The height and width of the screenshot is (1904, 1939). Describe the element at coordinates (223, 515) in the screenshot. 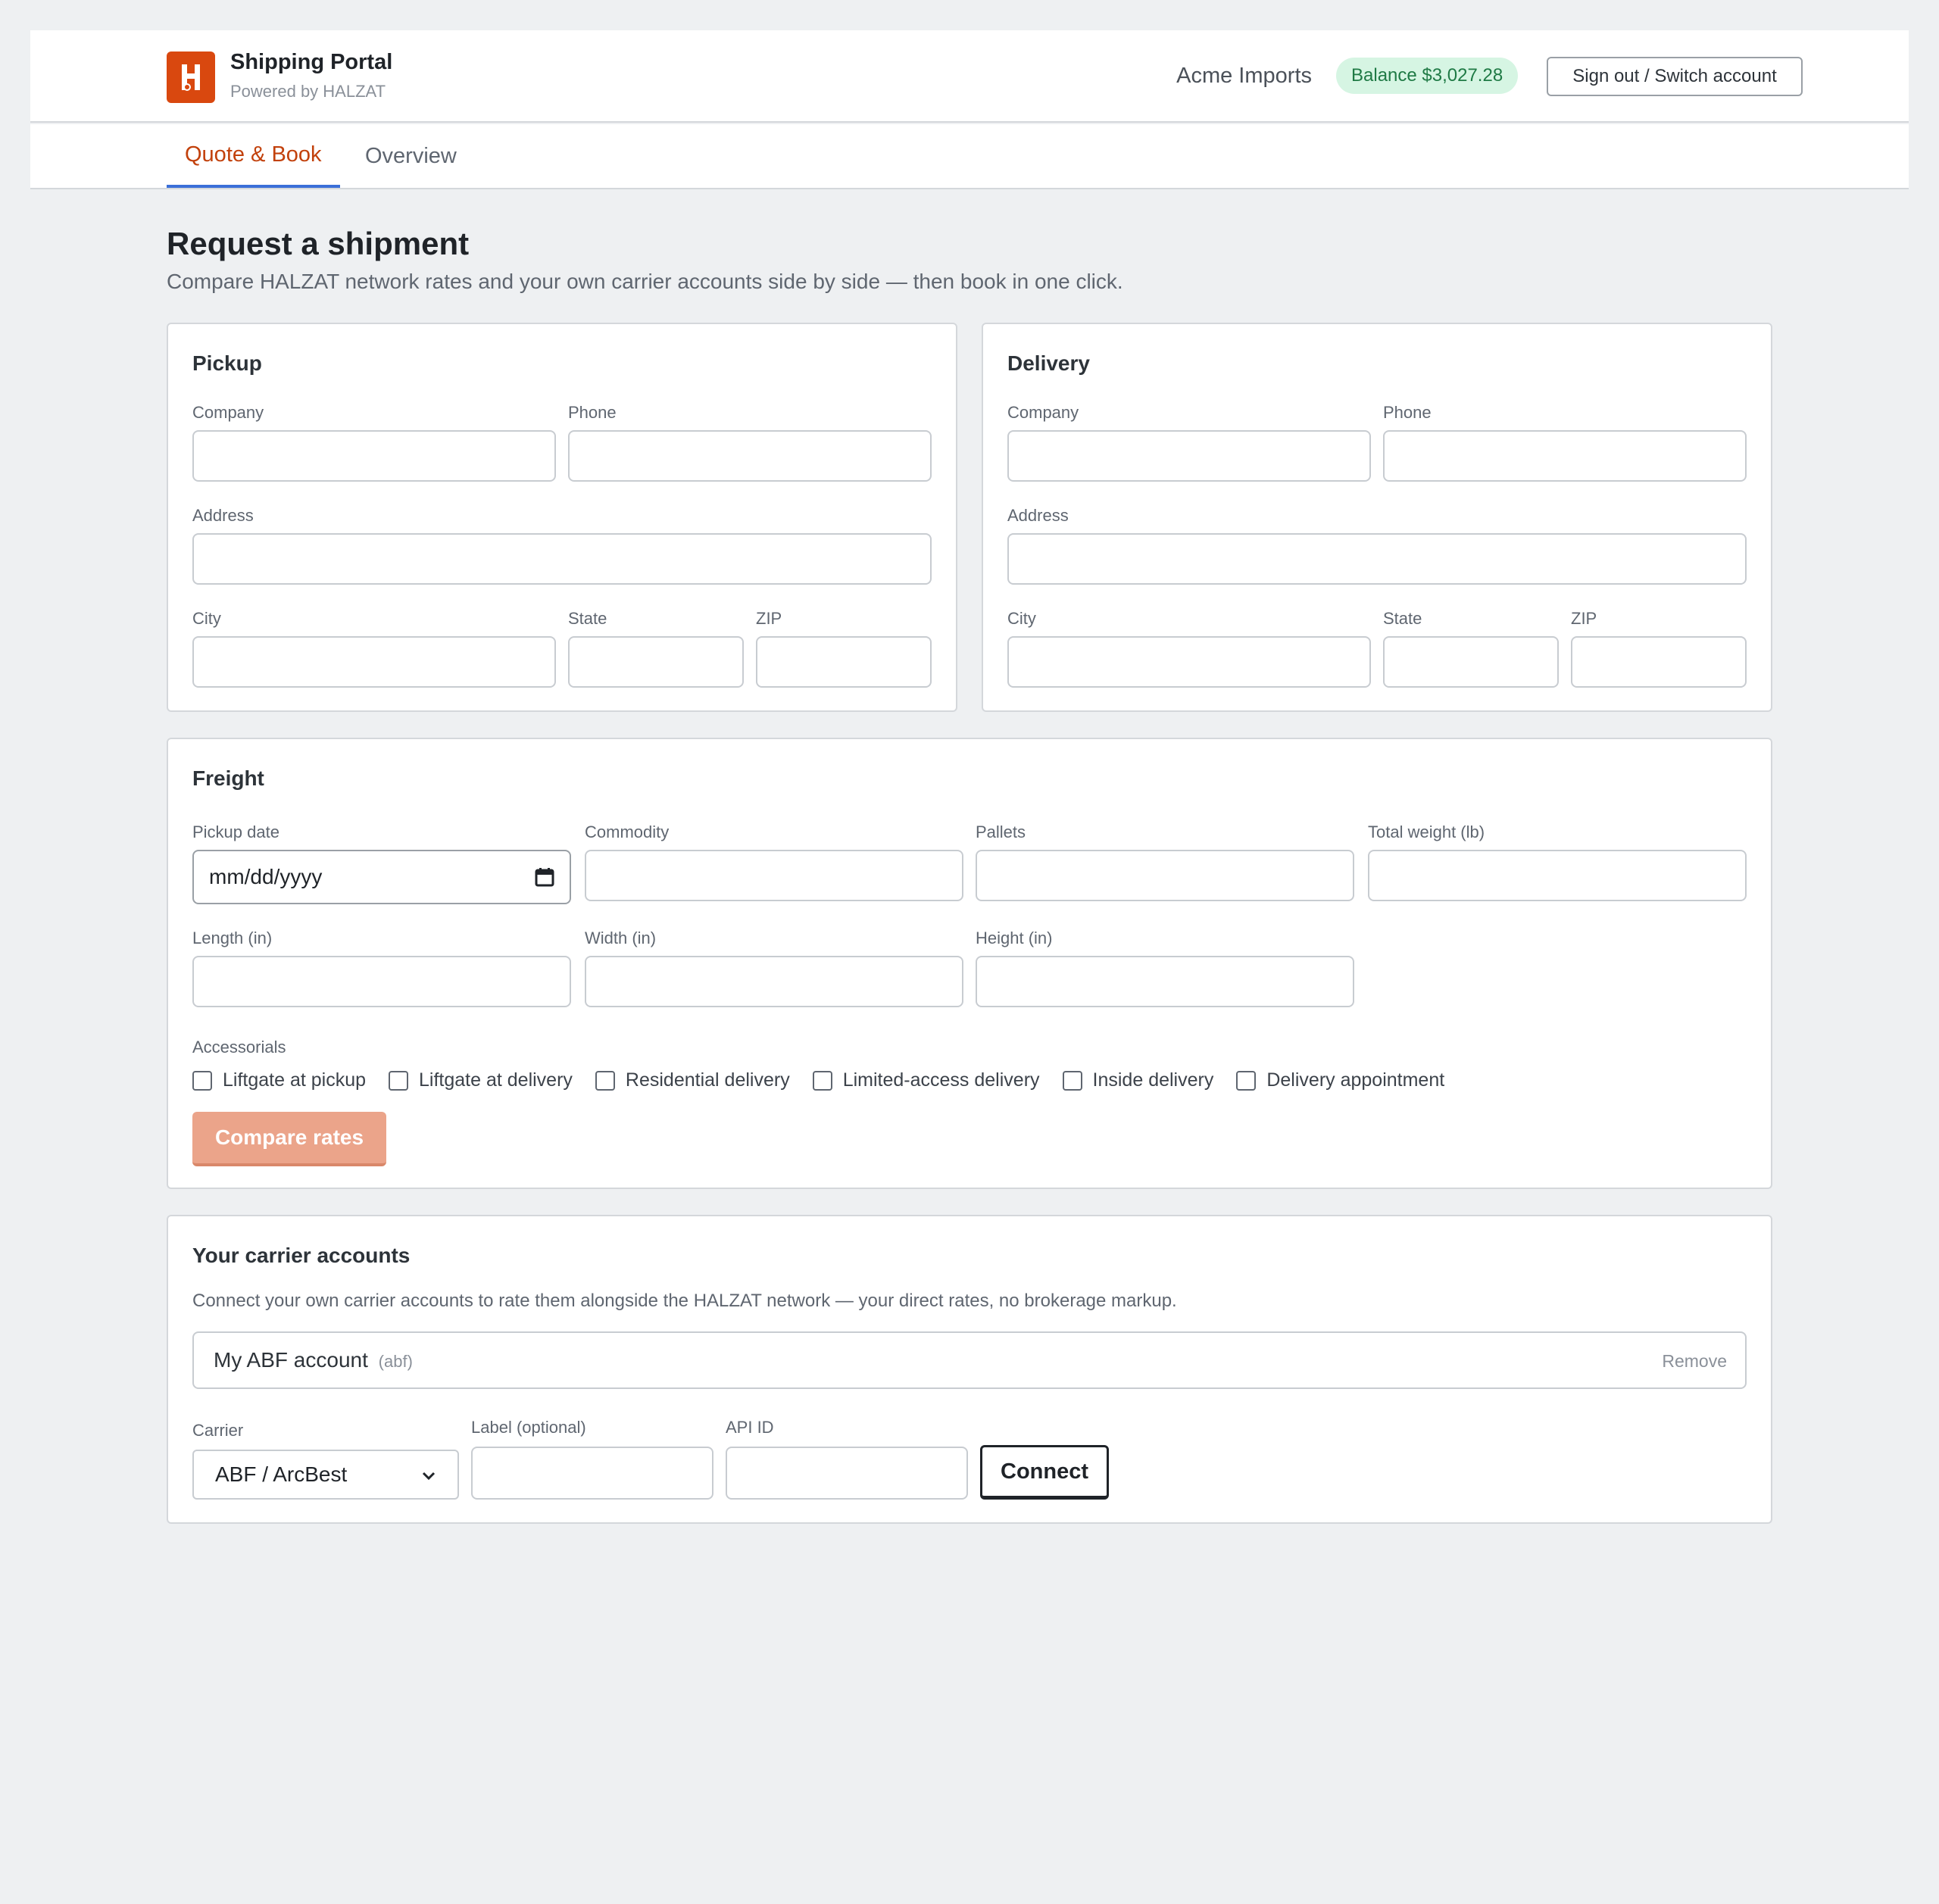

I see `pickup-address-label: Address` at that location.